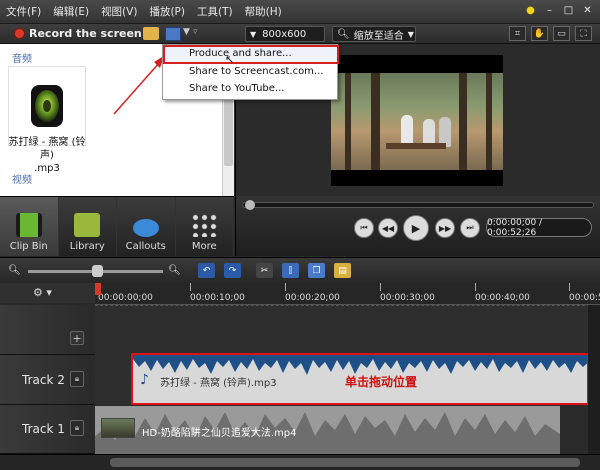 This screenshot has width=600, height=470. I want to click on track-2-header: Track 2 🔒︎, so click(47, 380).